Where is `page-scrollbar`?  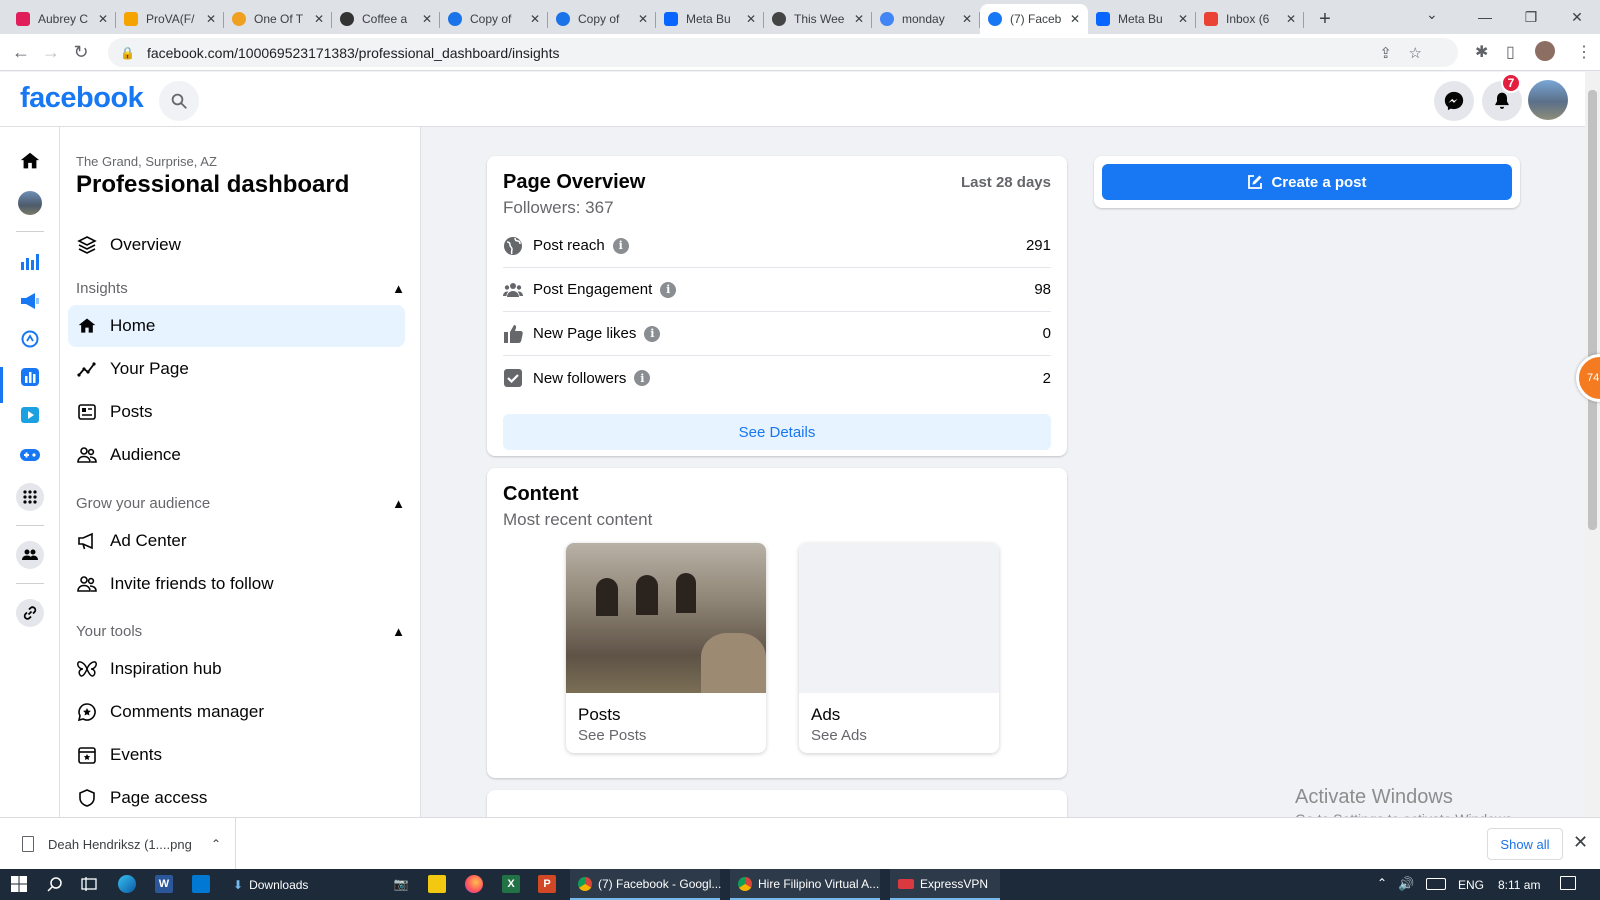
page-scrollbar is located at coordinates (1592, 444).